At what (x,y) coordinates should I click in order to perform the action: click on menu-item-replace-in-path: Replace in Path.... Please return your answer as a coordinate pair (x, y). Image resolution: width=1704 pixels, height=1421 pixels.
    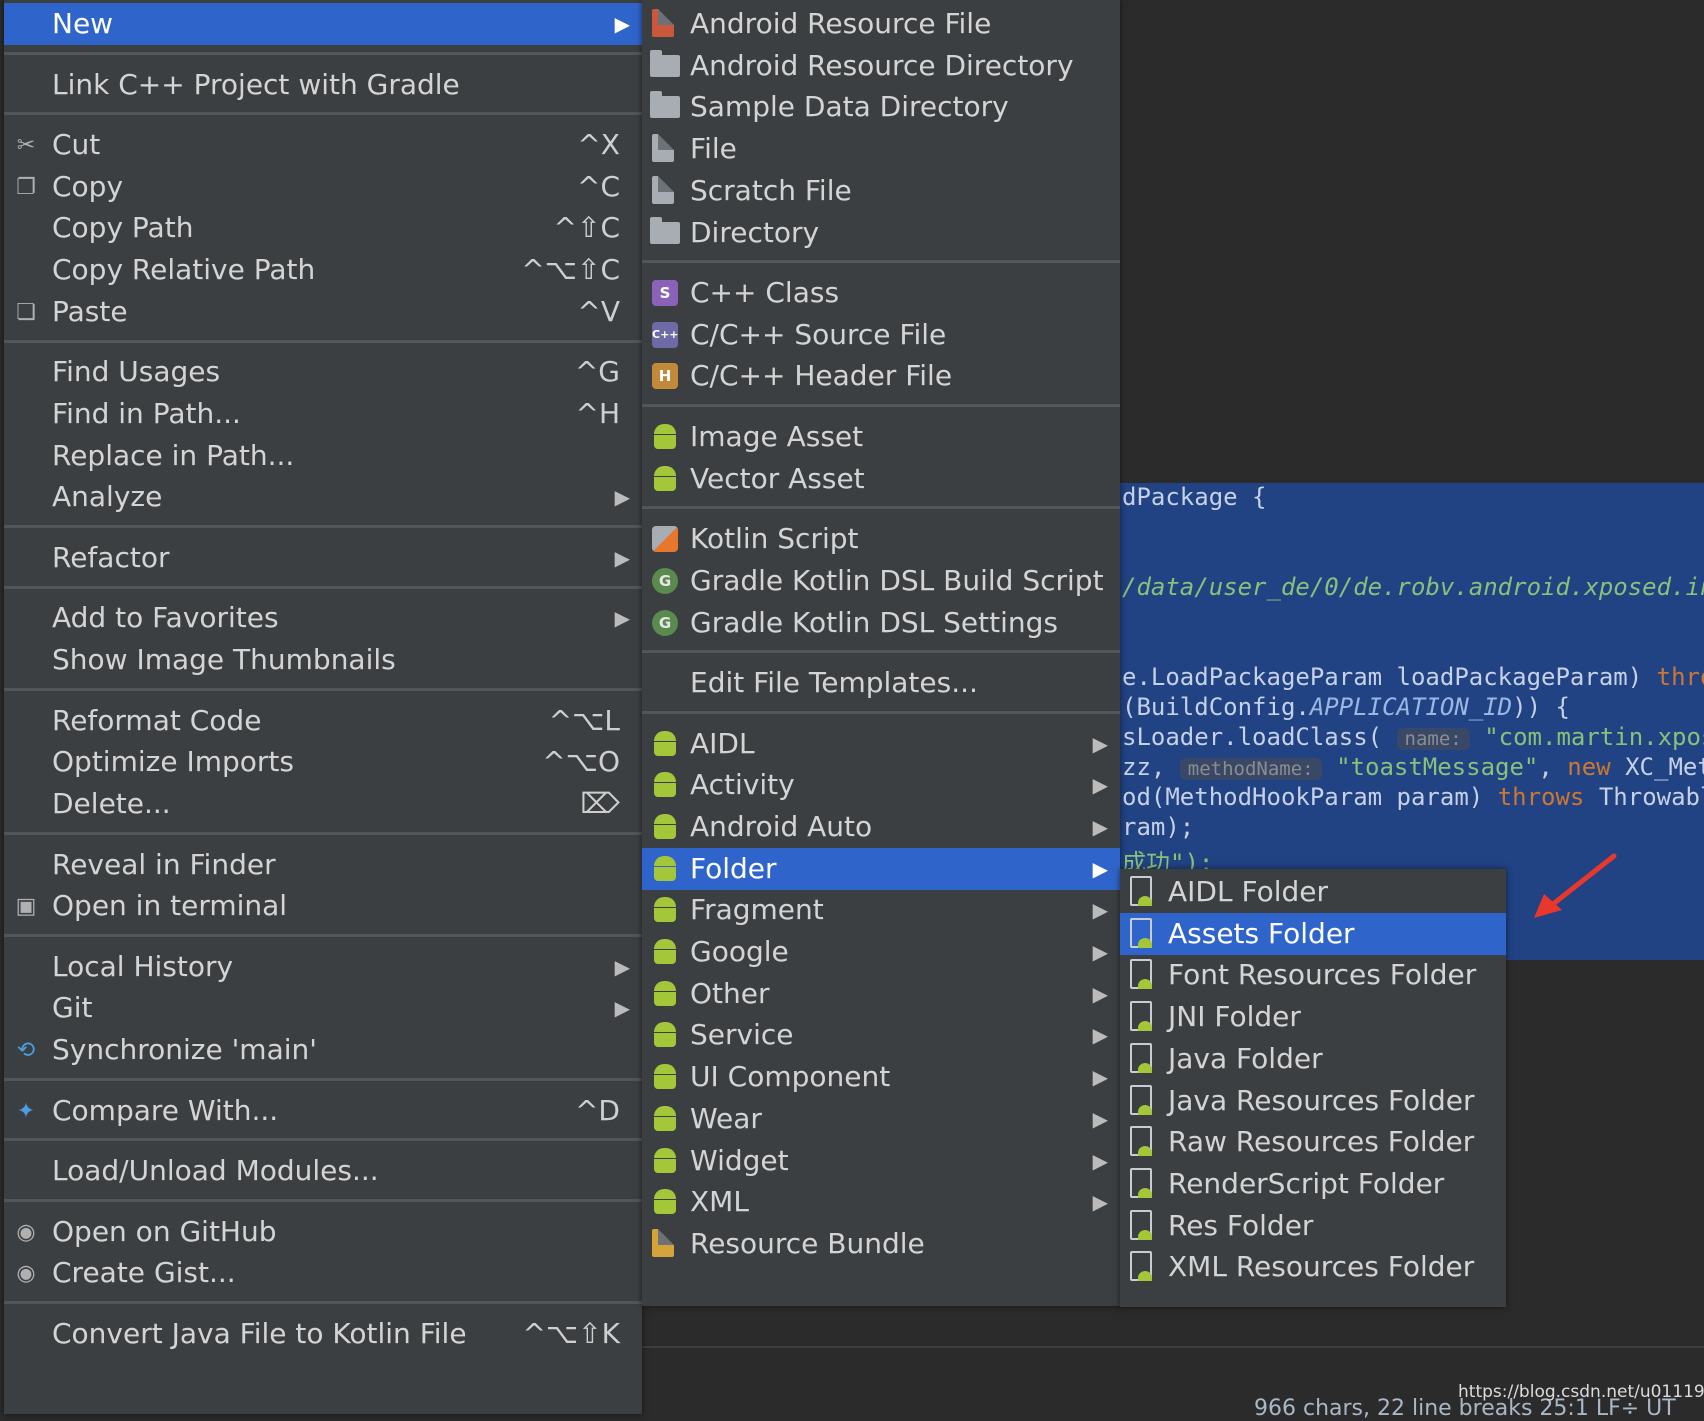
    Looking at the image, I should click on (323, 456).